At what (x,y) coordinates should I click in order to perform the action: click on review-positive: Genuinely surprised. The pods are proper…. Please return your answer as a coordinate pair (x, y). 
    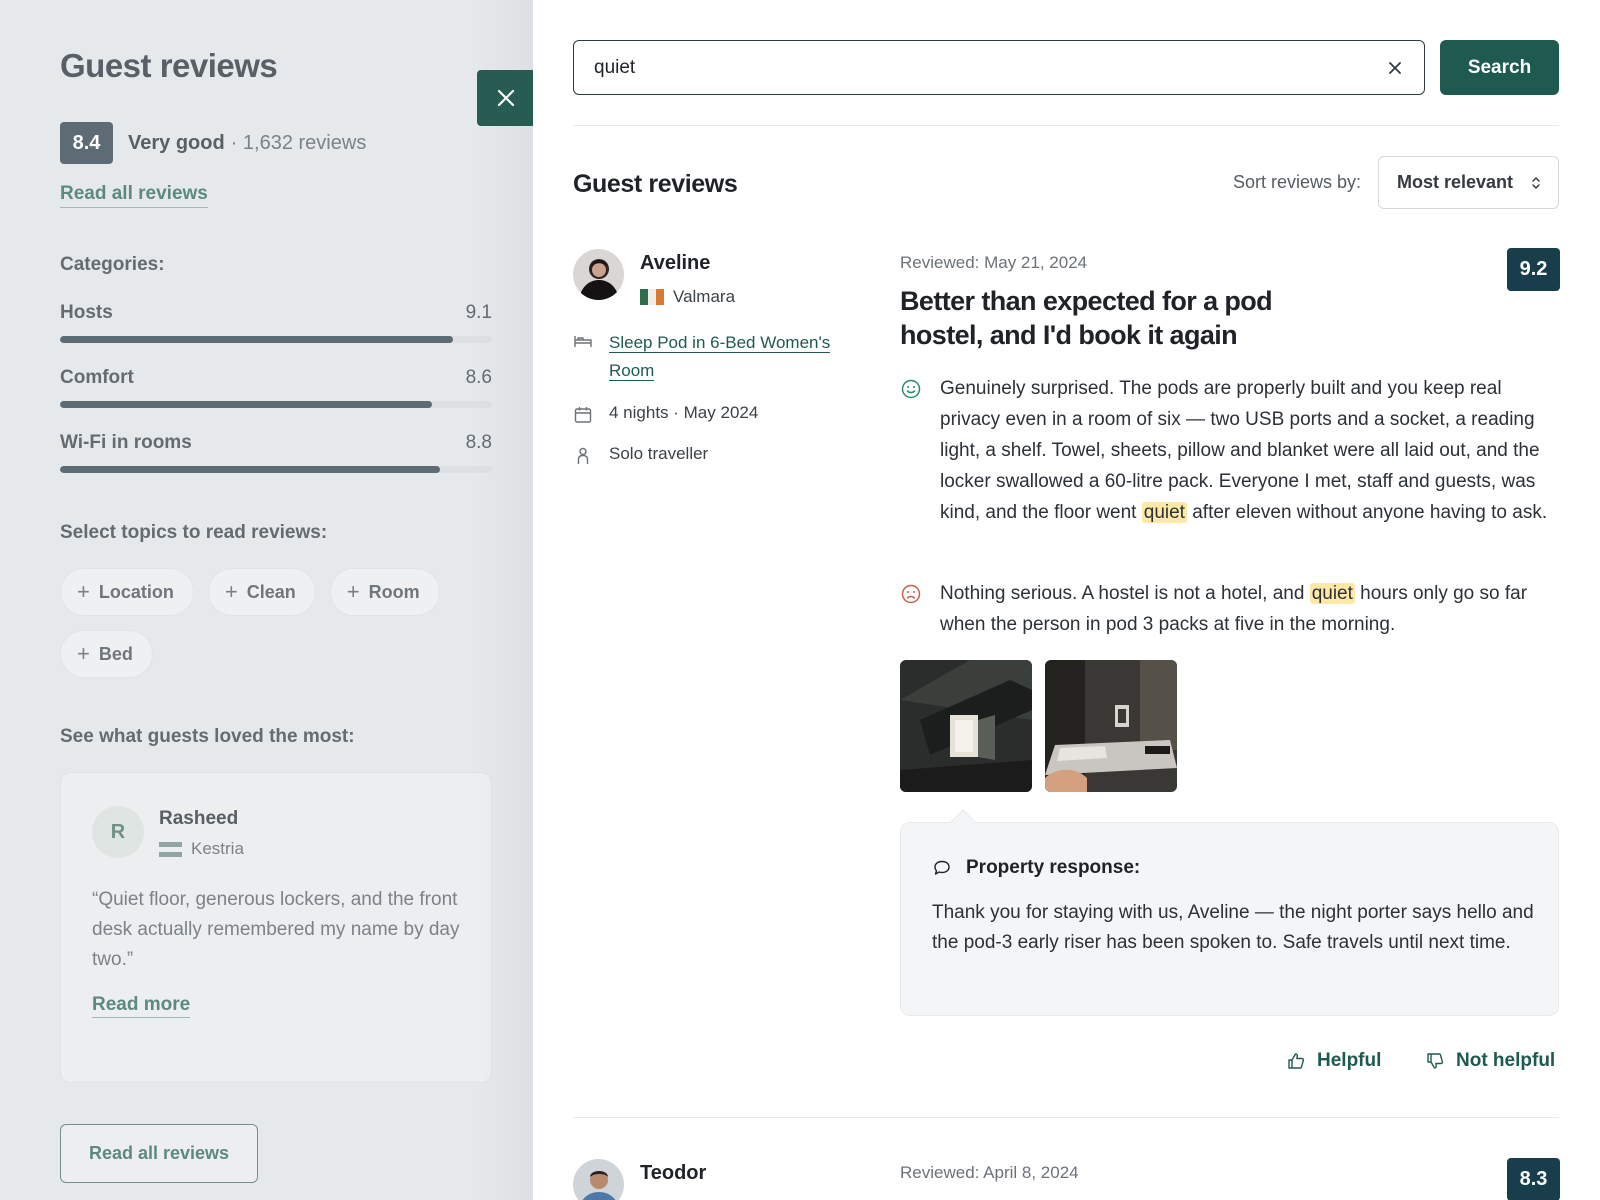
    Looking at the image, I should click on (1229, 450).